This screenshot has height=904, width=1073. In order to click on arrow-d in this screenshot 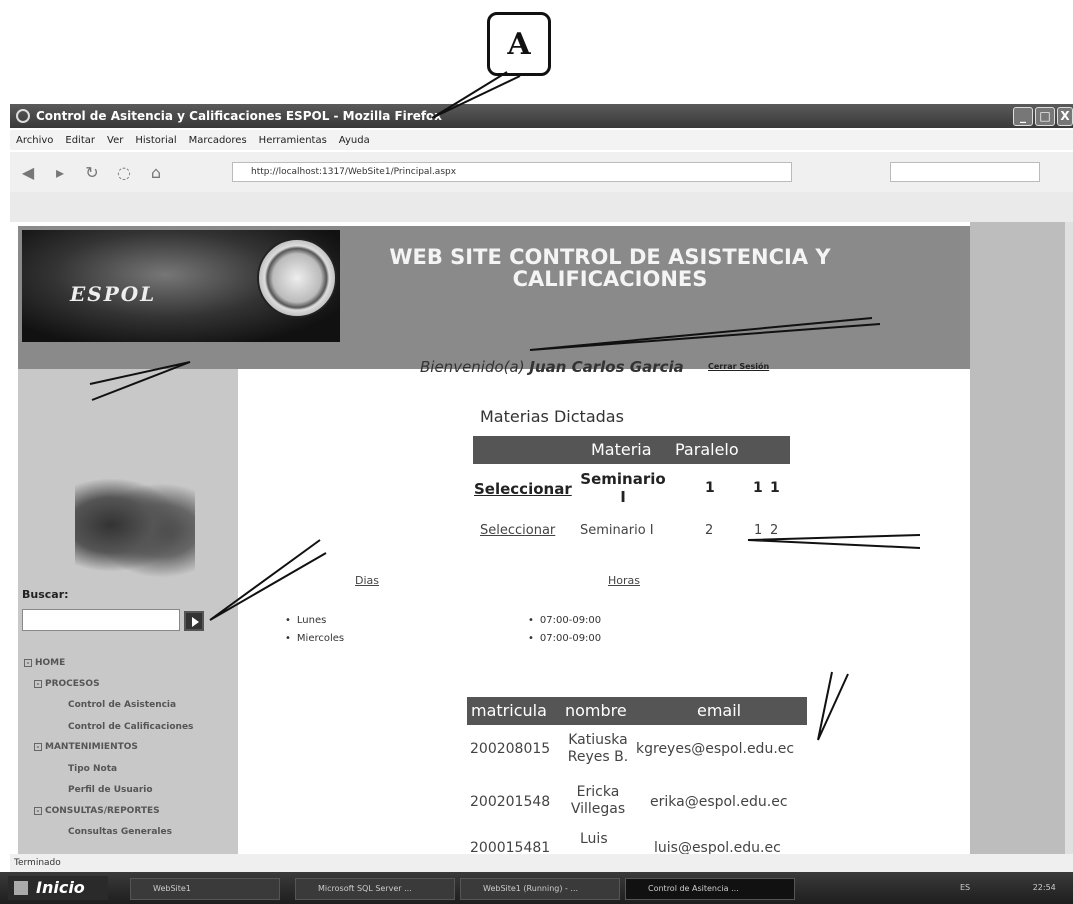, I will do `click(140, 381)`.